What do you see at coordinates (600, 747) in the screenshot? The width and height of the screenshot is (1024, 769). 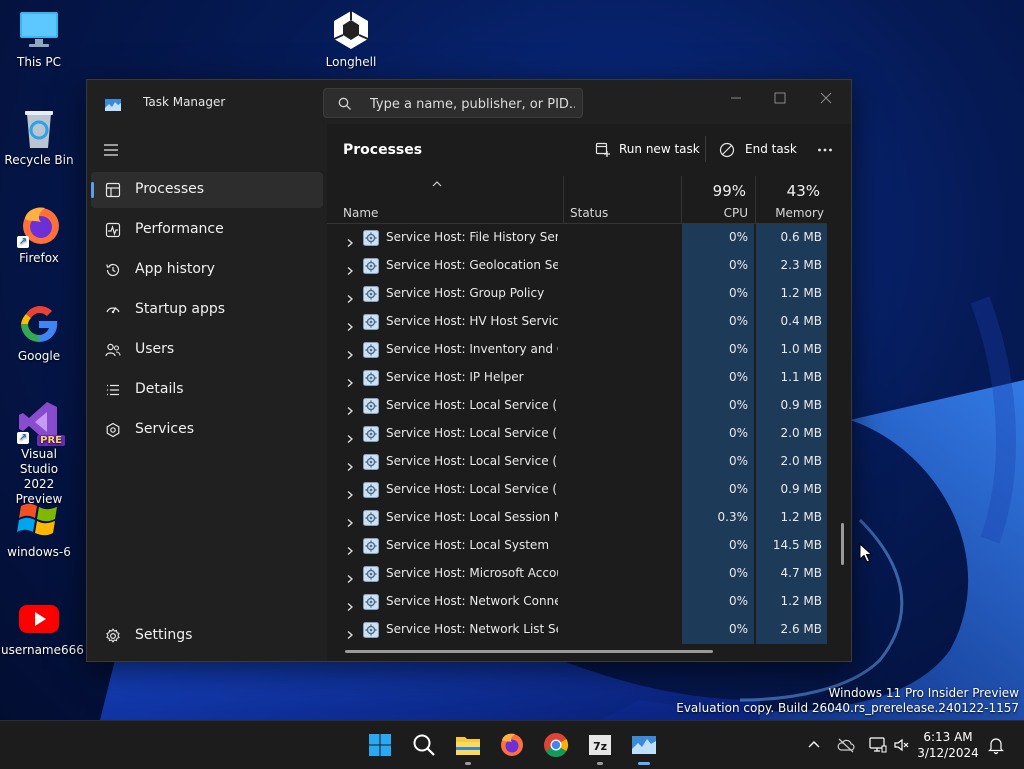 I see `taskbar-7zip: 7z` at bounding box center [600, 747].